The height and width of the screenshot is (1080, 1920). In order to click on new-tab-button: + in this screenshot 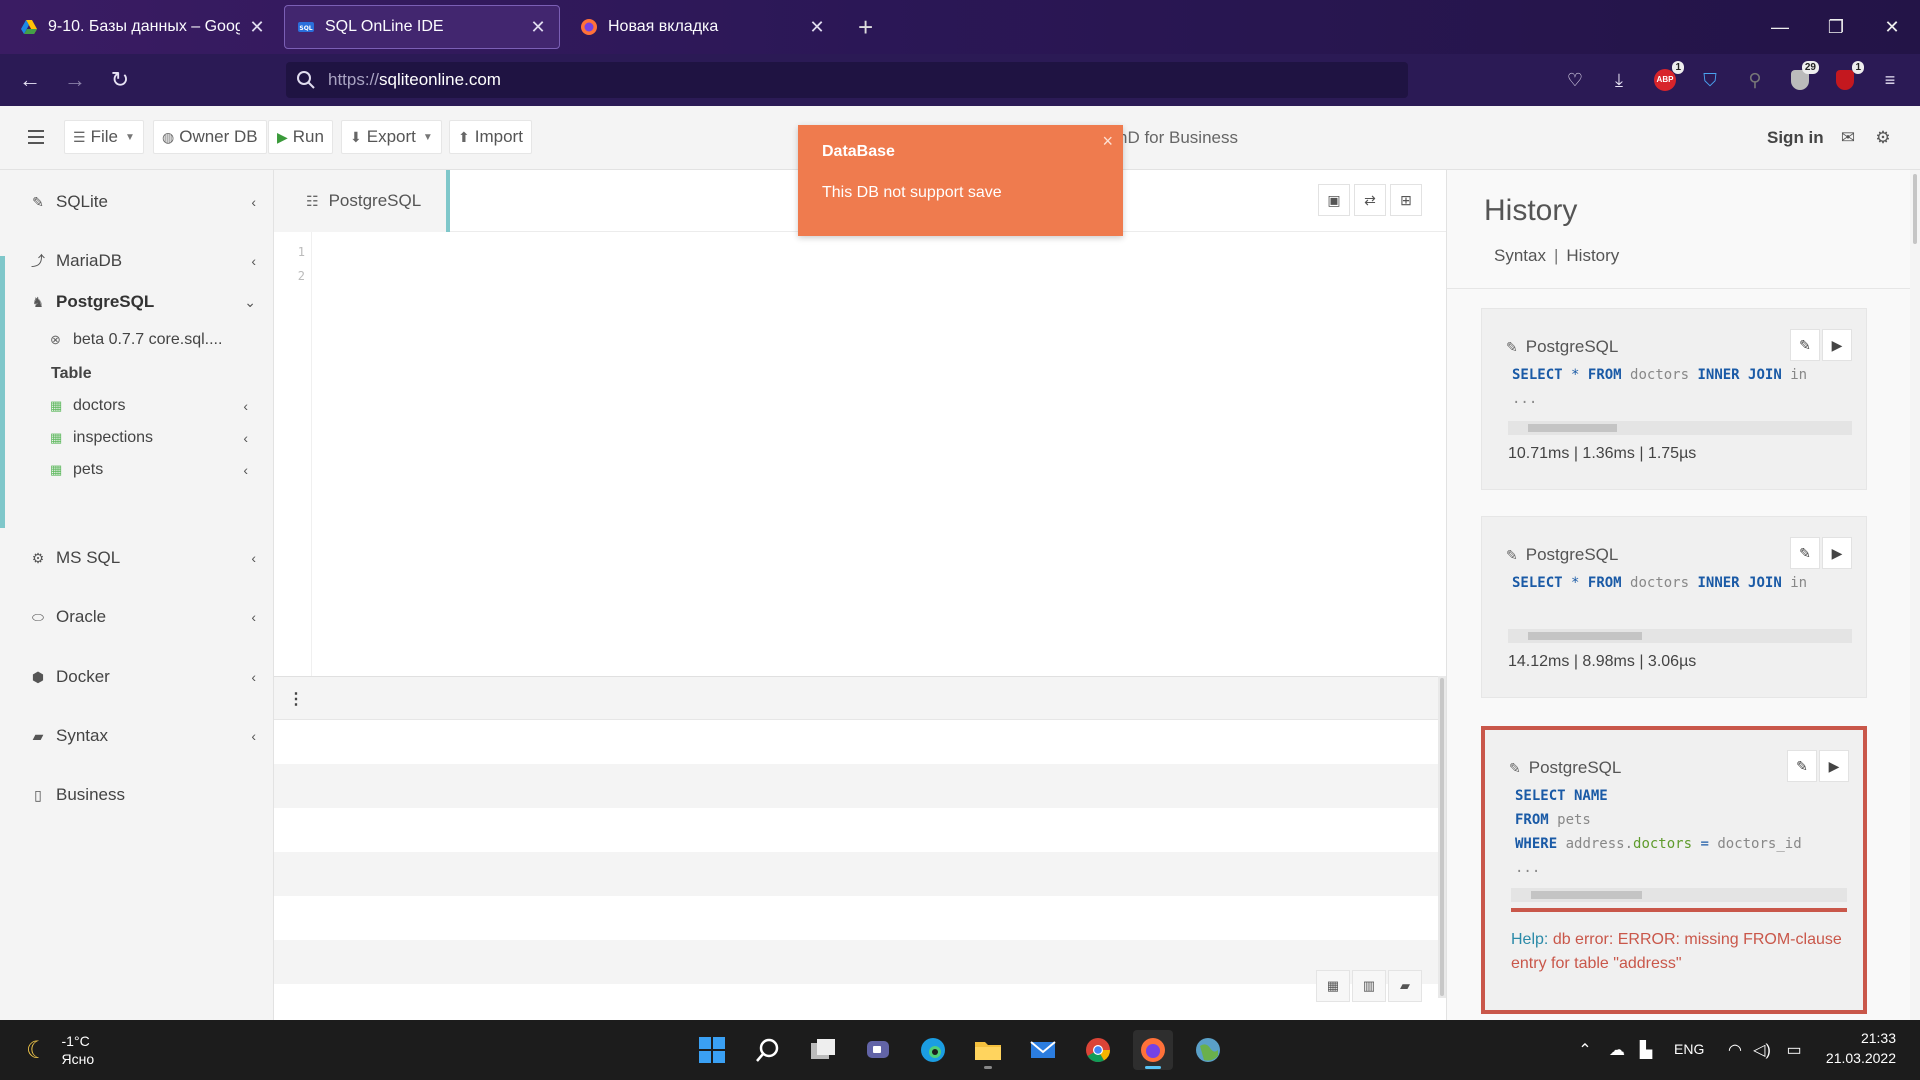, I will do `click(865, 27)`.